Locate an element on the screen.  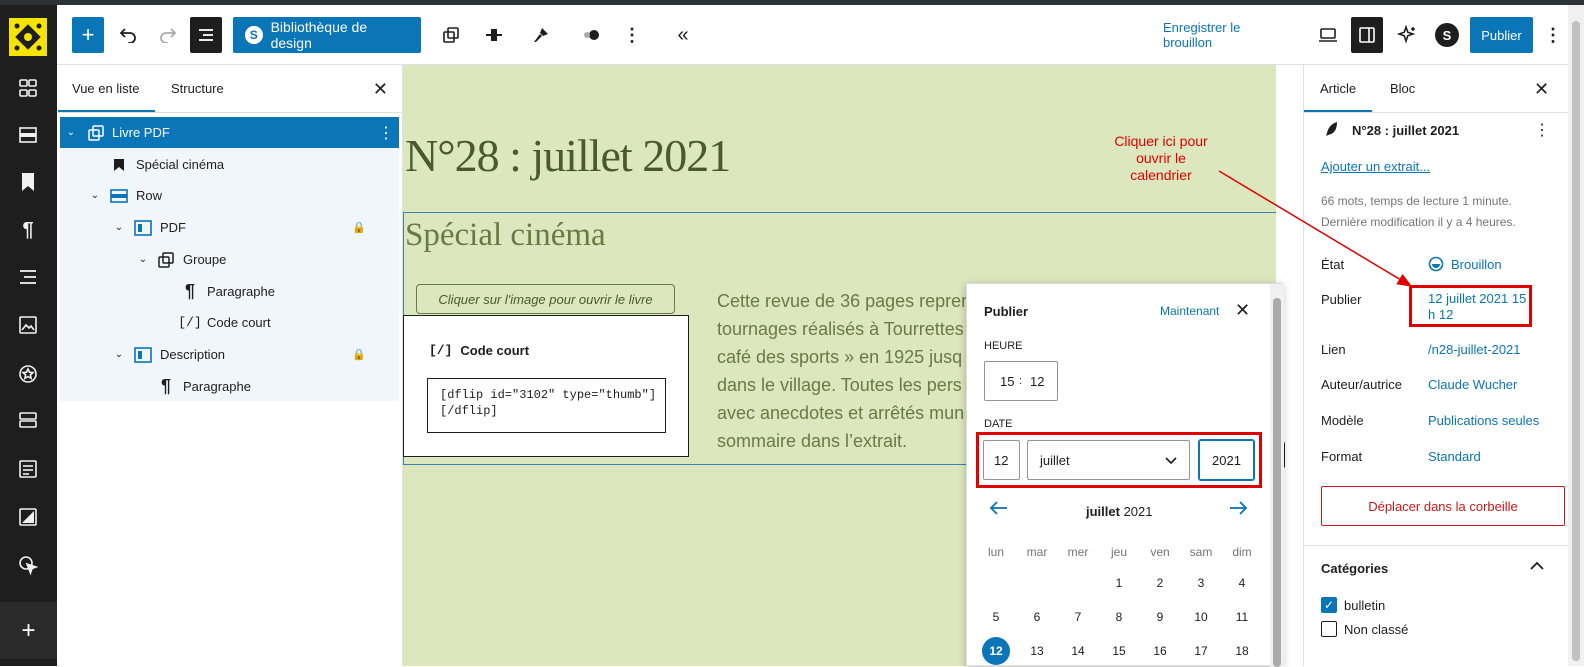
annotation-arrow is located at coordinates (1315, 228).